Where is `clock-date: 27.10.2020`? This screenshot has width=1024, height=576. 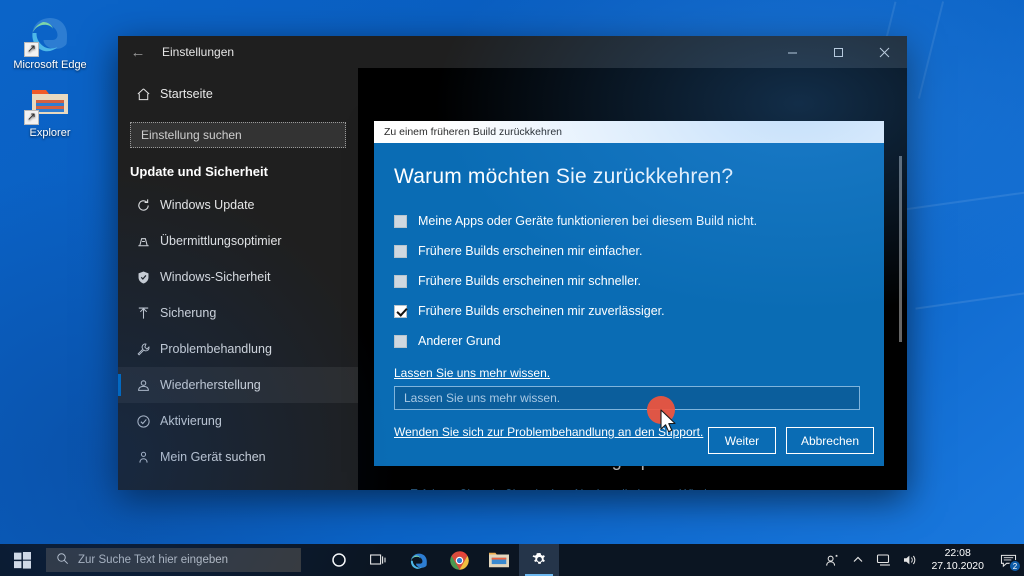
clock-date: 27.10.2020 is located at coordinates (957, 566).